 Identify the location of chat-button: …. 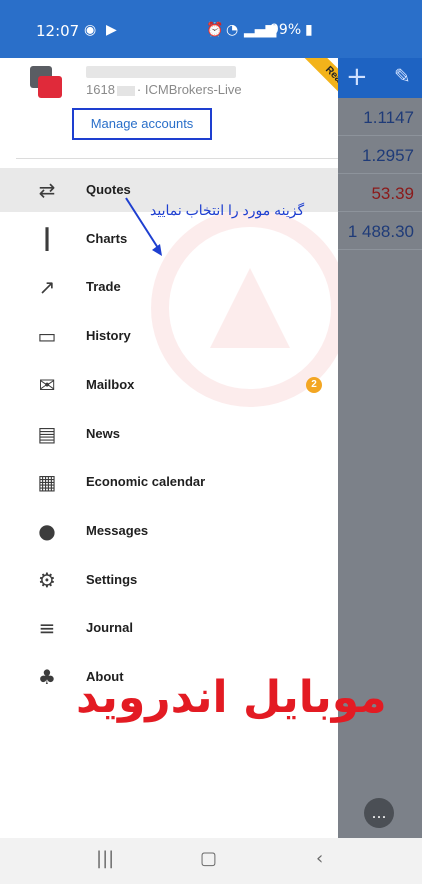
(379, 813).